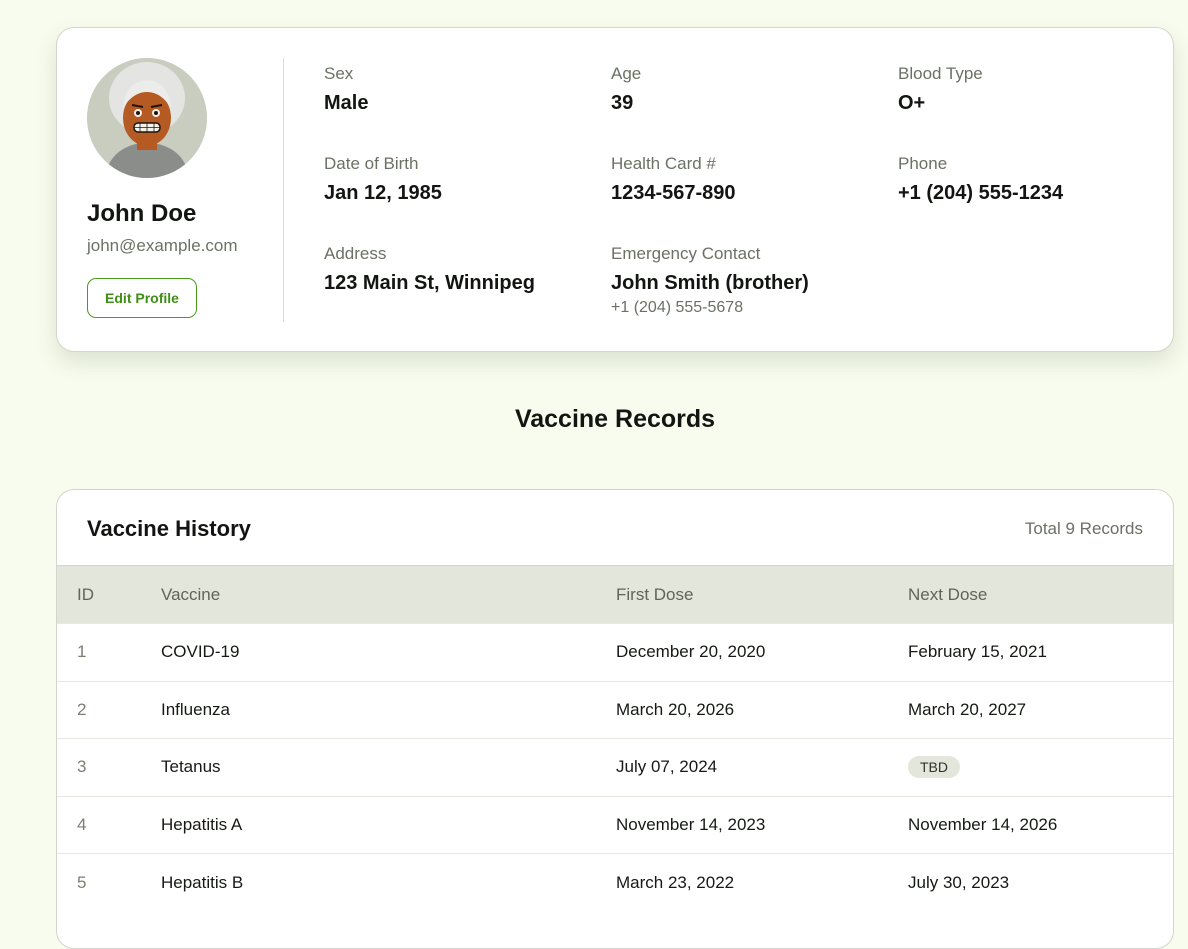  What do you see at coordinates (977, 652) in the screenshot?
I see `cell-next-dose: February 15, 2021` at bounding box center [977, 652].